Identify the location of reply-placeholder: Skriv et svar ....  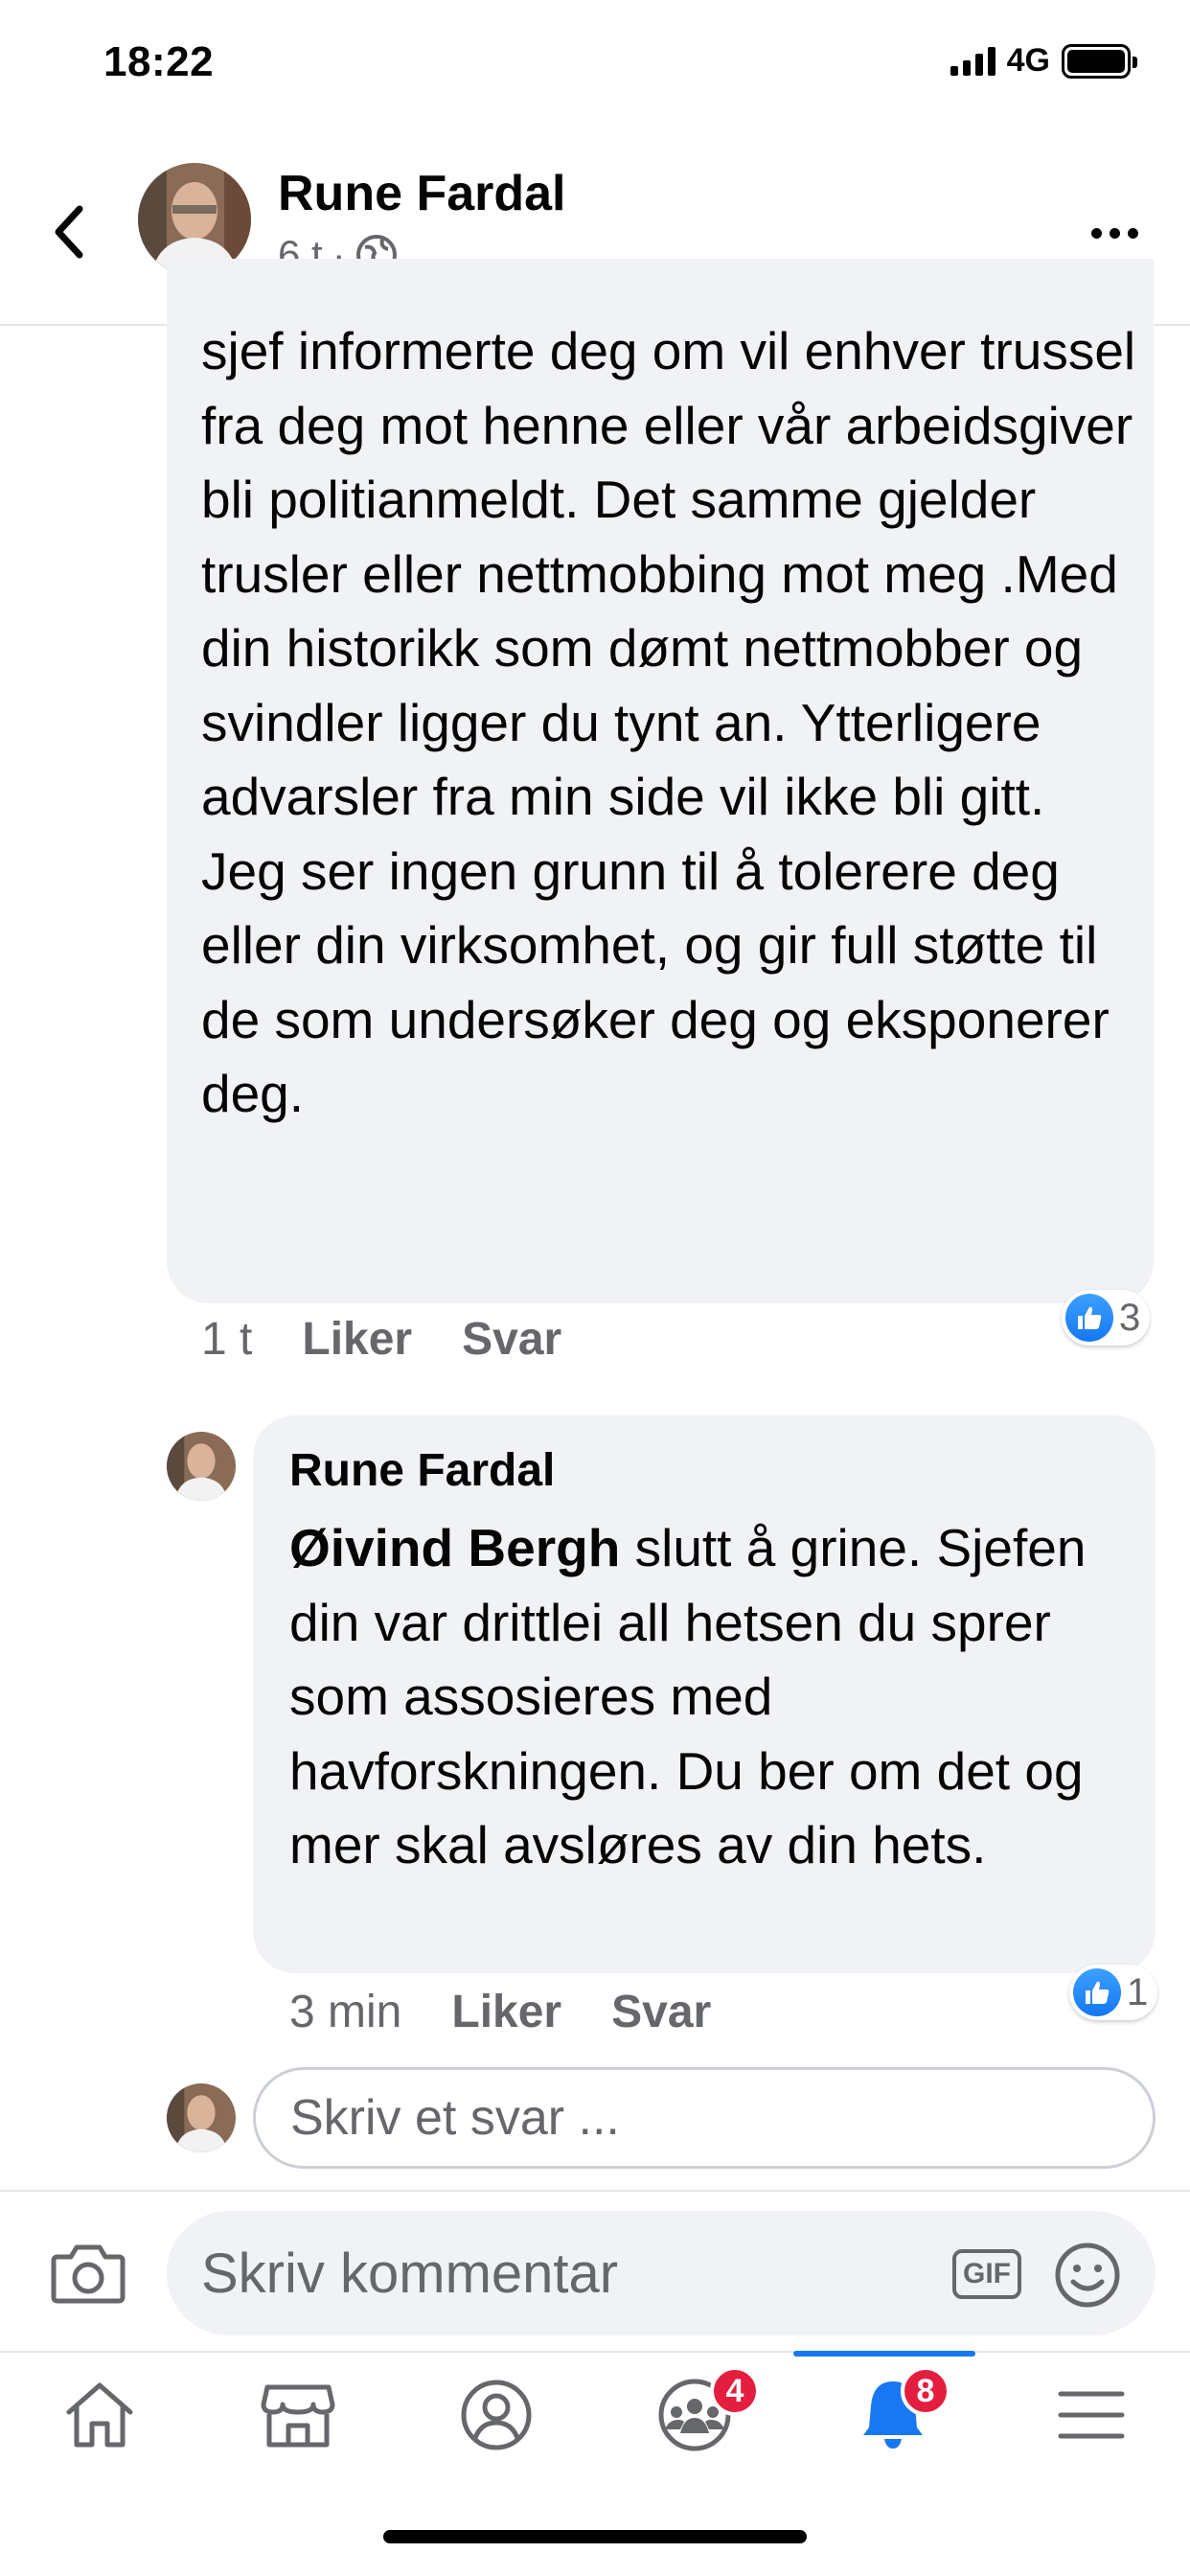
(455, 2118).